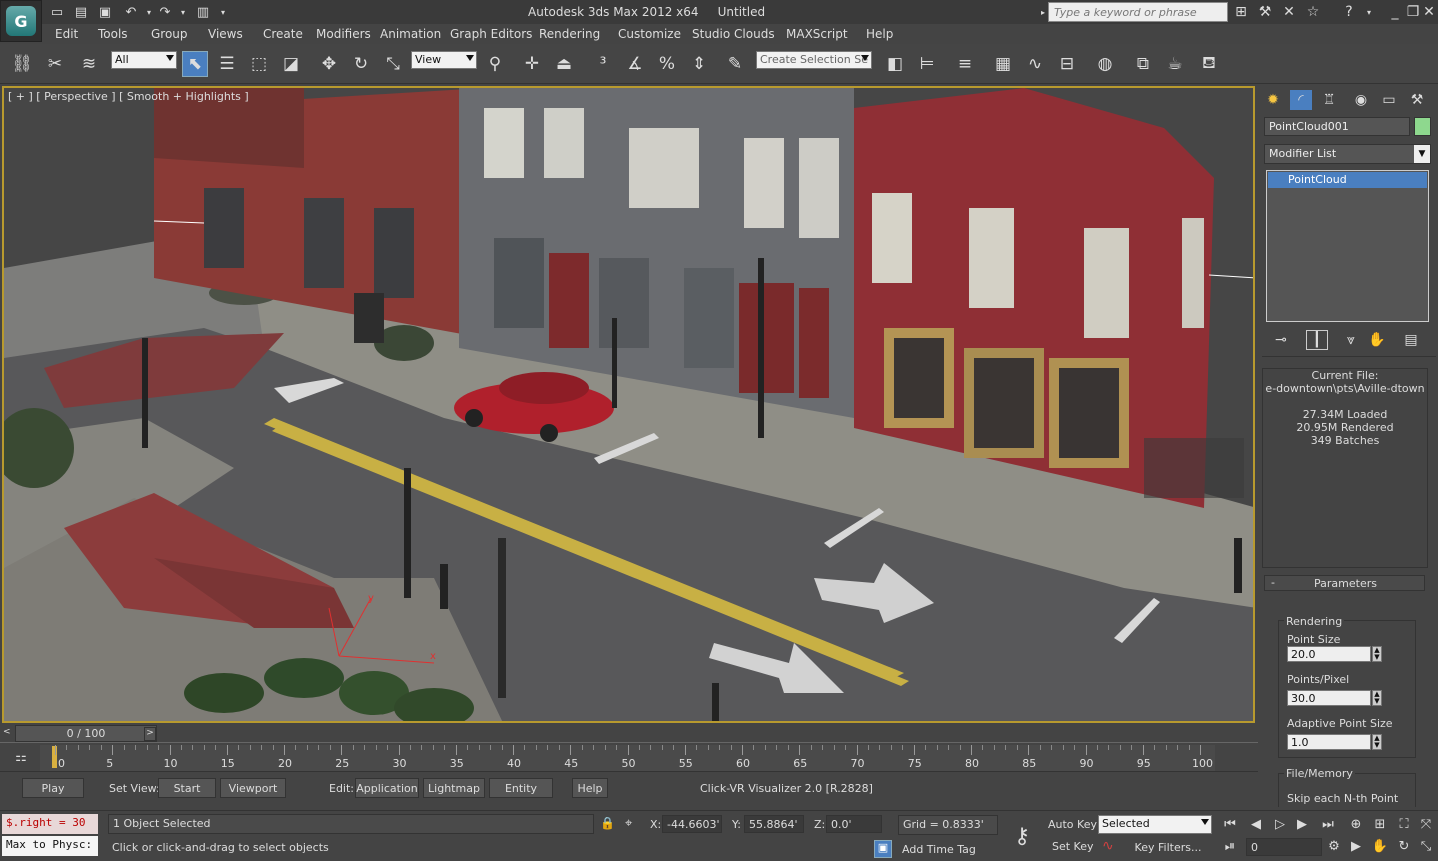  Describe the element at coordinates (1281, 340) in the screenshot. I see `pin-stack-icon: ⊸` at that location.